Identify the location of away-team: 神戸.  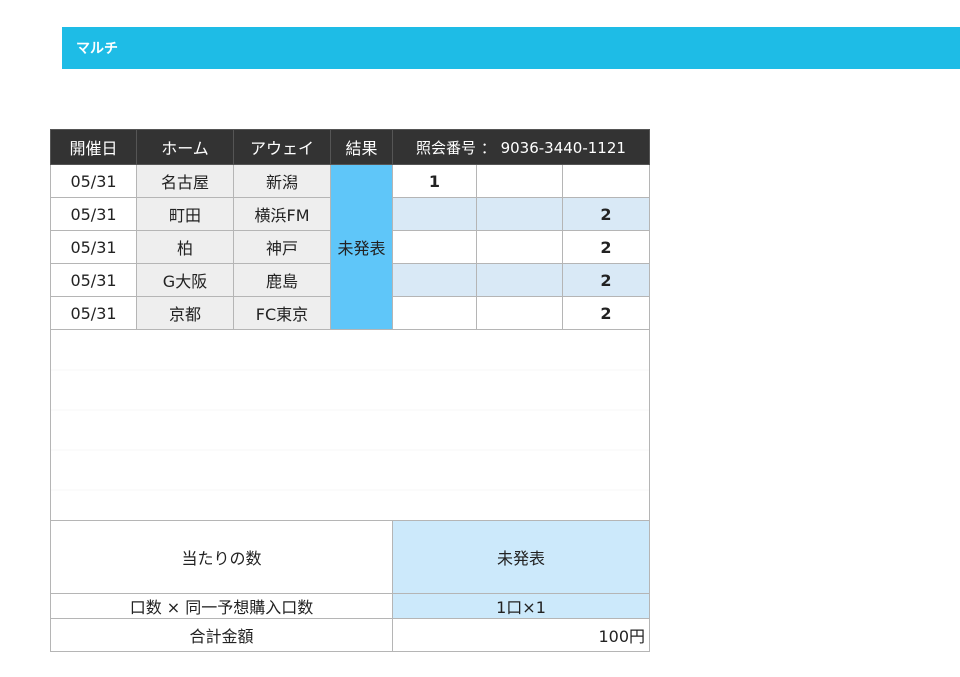
(282, 247).